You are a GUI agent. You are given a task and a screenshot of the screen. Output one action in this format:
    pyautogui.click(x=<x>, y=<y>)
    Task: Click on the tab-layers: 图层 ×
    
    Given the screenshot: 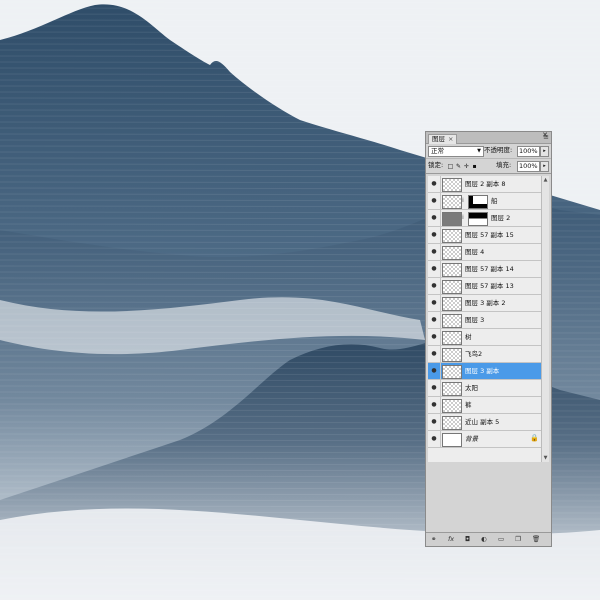 What is the action you would take?
    pyautogui.click(x=443, y=139)
    